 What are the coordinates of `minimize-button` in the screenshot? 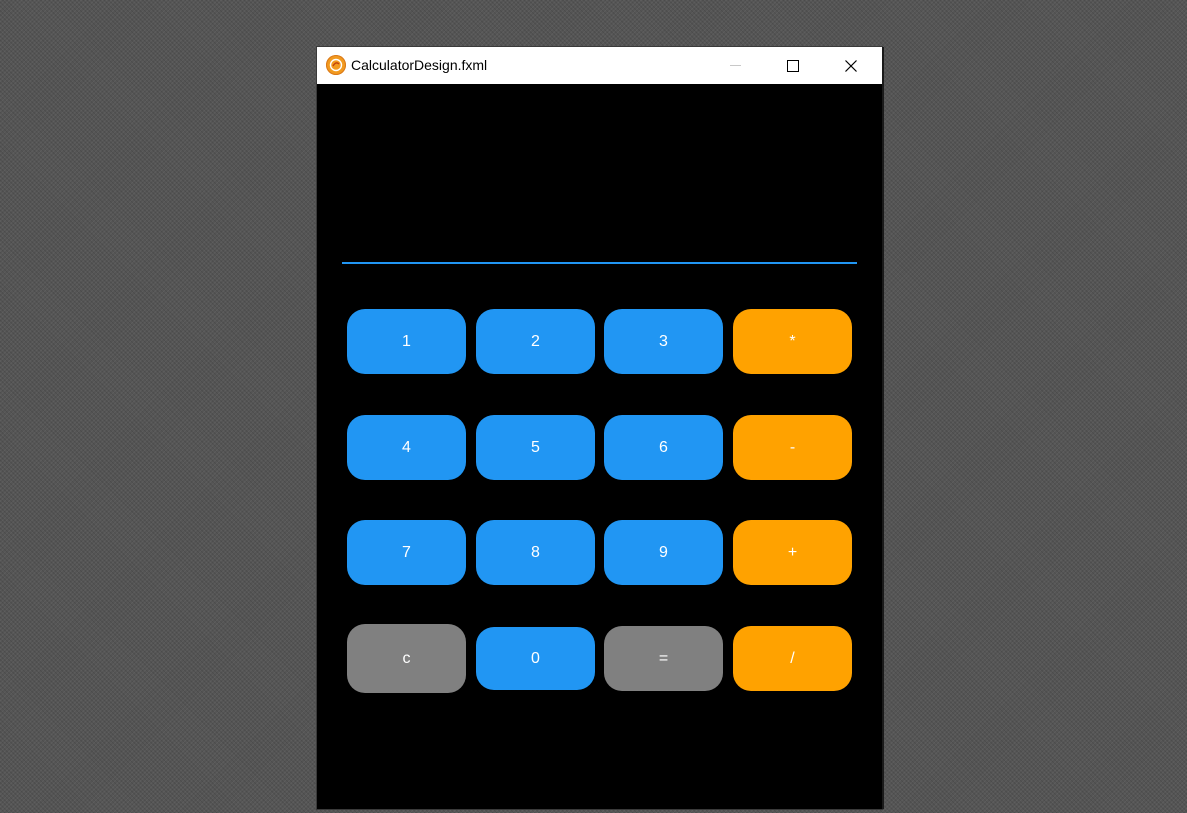 It's located at (735, 65).